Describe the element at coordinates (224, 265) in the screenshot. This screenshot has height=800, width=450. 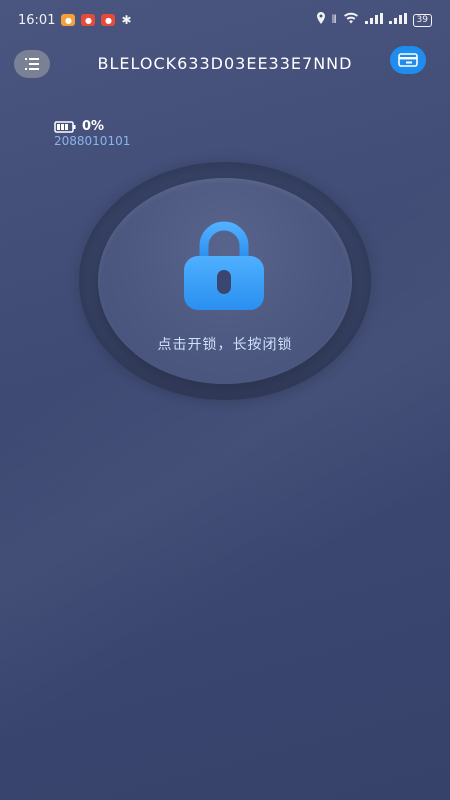
I see `lock-icon` at that location.